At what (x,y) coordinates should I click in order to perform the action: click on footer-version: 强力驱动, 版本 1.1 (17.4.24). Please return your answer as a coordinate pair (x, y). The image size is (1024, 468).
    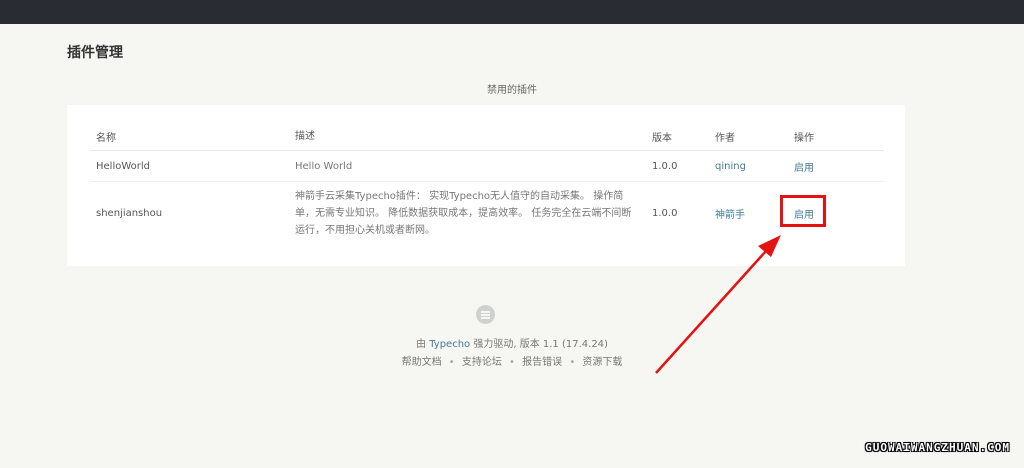
    Looking at the image, I should click on (540, 344).